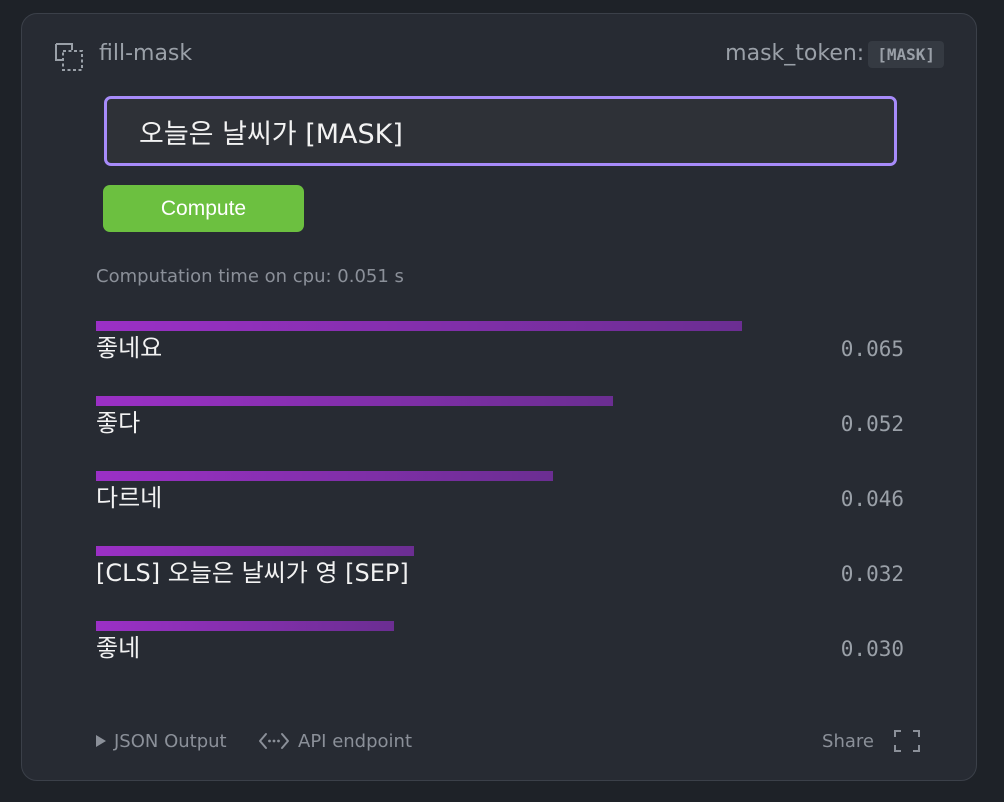 Image resolution: width=1004 pixels, height=802 pixels. What do you see at coordinates (501, 358) in the screenshot?
I see `result-row: 좋네요 0.065` at bounding box center [501, 358].